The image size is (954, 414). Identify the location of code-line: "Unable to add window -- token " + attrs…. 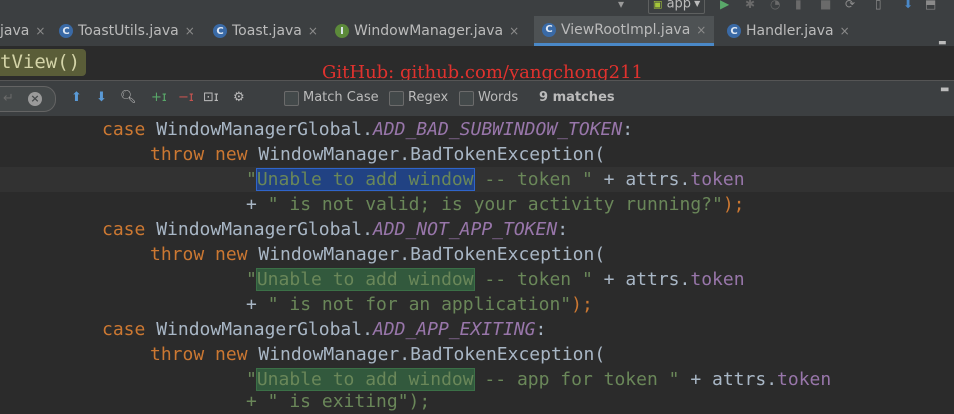
(495, 279).